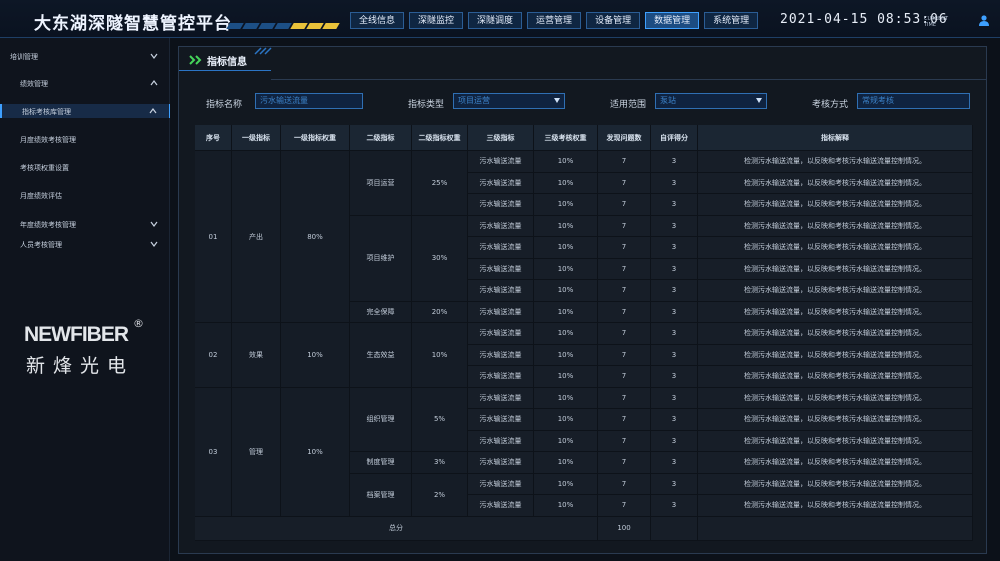 This screenshot has width=1000, height=561. Describe the element at coordinates (309, 101) in the screenshot. I see `indicator-name-input: 污水输送流量` at that location.